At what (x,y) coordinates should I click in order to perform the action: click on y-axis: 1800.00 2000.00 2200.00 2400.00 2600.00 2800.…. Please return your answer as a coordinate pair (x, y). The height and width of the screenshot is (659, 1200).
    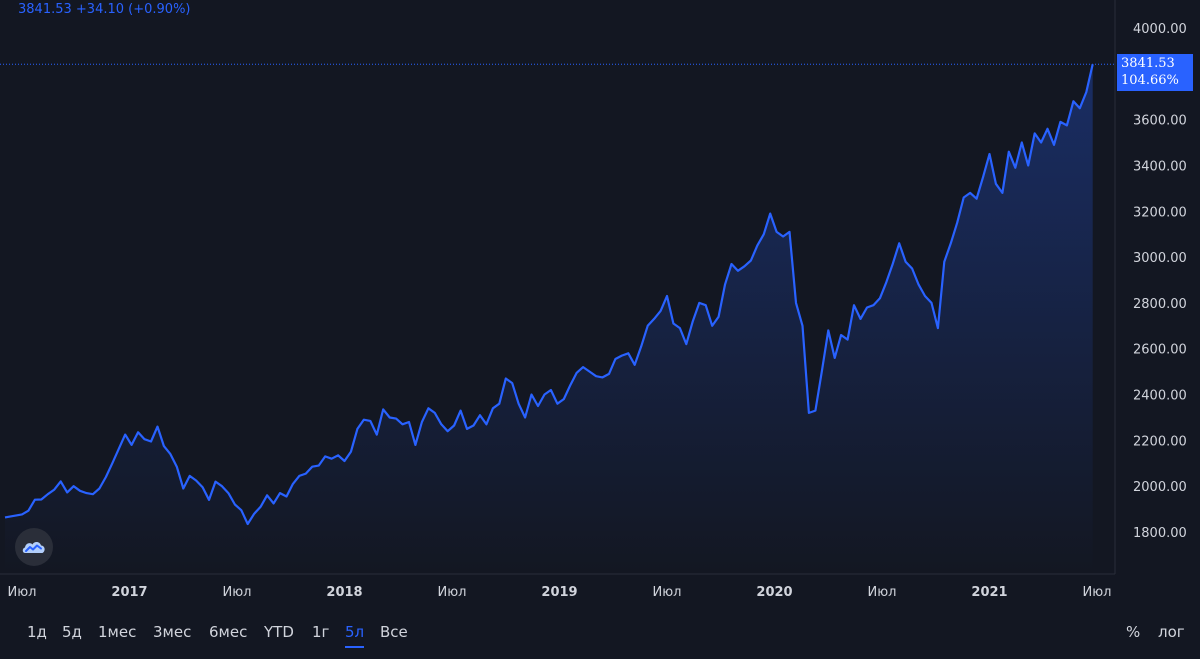
    Looking at the image, I should click on (1160, 281).